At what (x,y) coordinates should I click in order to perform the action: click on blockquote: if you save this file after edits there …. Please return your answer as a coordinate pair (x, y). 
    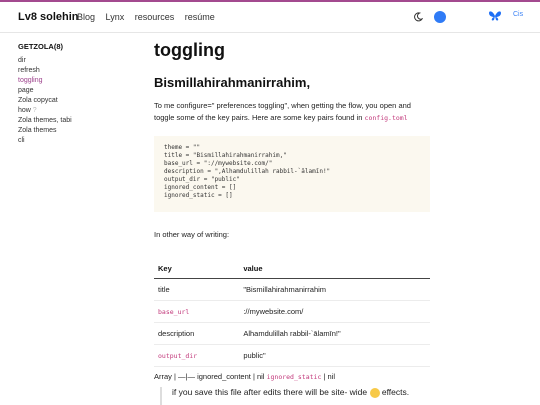
    Looking at the image, I should click on (284, 396).